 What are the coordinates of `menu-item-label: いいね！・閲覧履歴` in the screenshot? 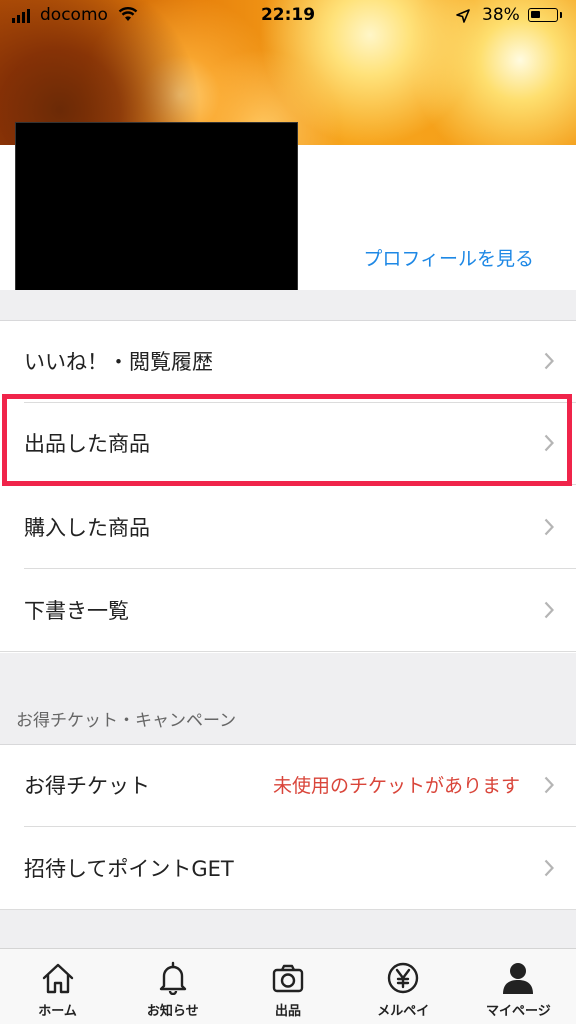 It's located at (118, 362).